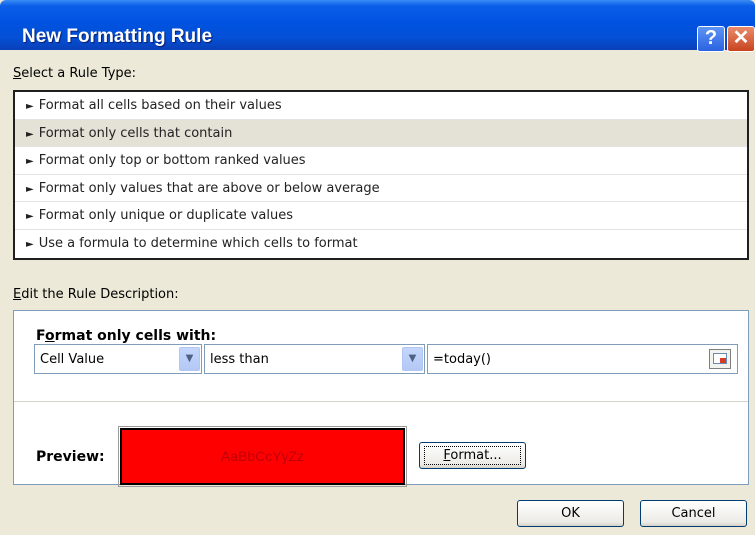 The height and width of the screenshot is (535, 755). I want to click on preview-label: Preview:, so click(70, 457).